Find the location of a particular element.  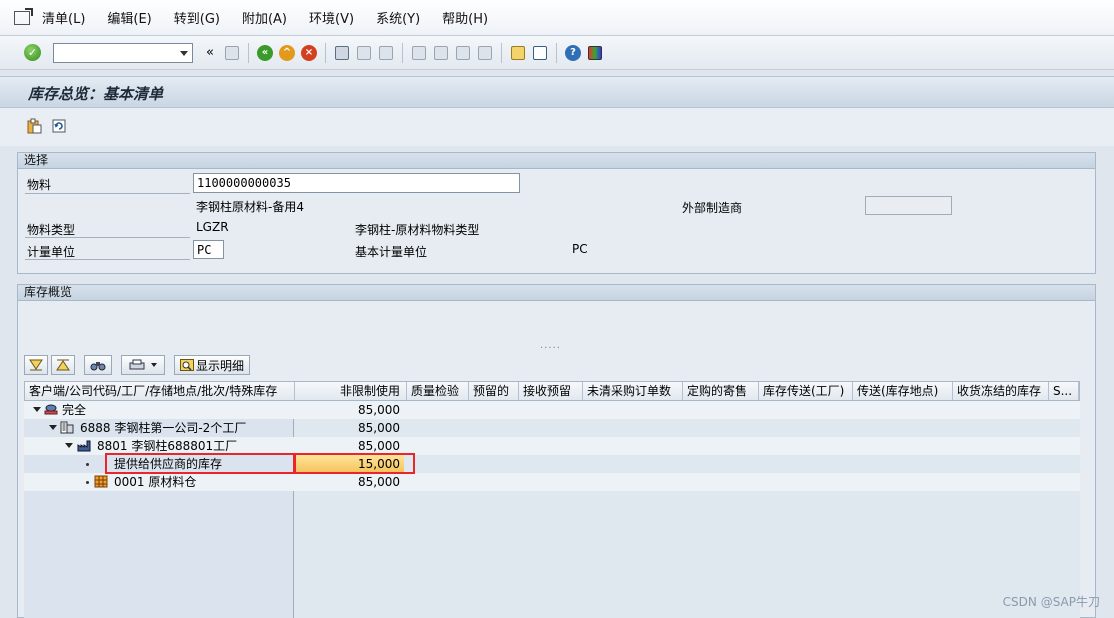

menu-system: 系统(Y) is located at coordinates (398, 17).